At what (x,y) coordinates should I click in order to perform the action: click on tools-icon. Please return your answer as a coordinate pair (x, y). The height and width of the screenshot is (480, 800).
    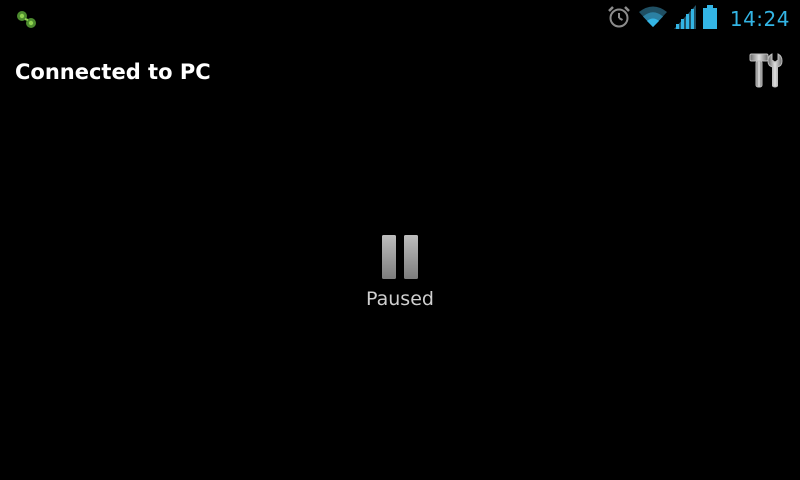
    Looking at the image, I should click on (766, 72).